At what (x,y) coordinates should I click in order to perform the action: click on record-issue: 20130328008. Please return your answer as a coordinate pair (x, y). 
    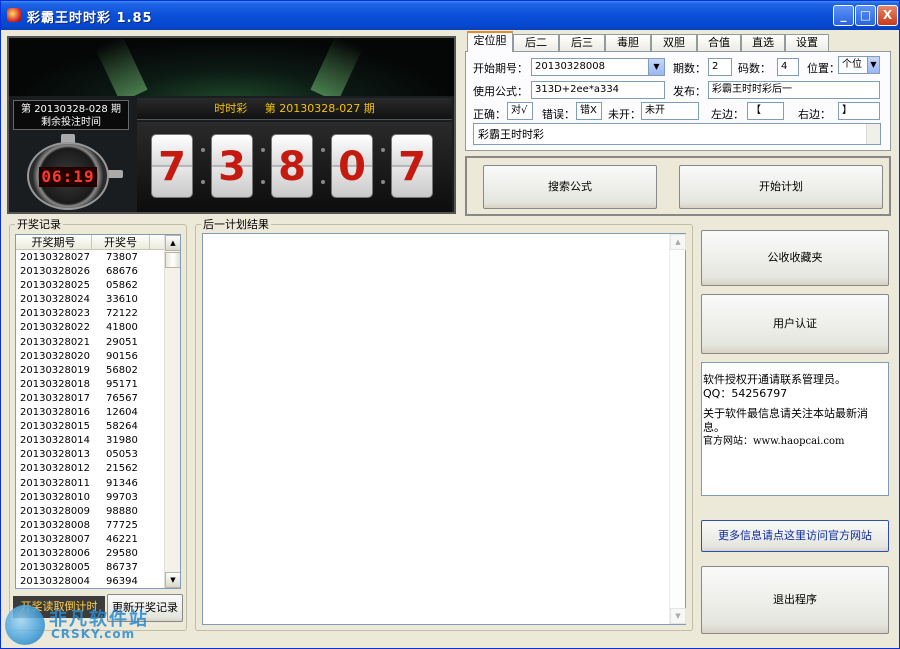
    Looking at the image, I should click on (55, 525).